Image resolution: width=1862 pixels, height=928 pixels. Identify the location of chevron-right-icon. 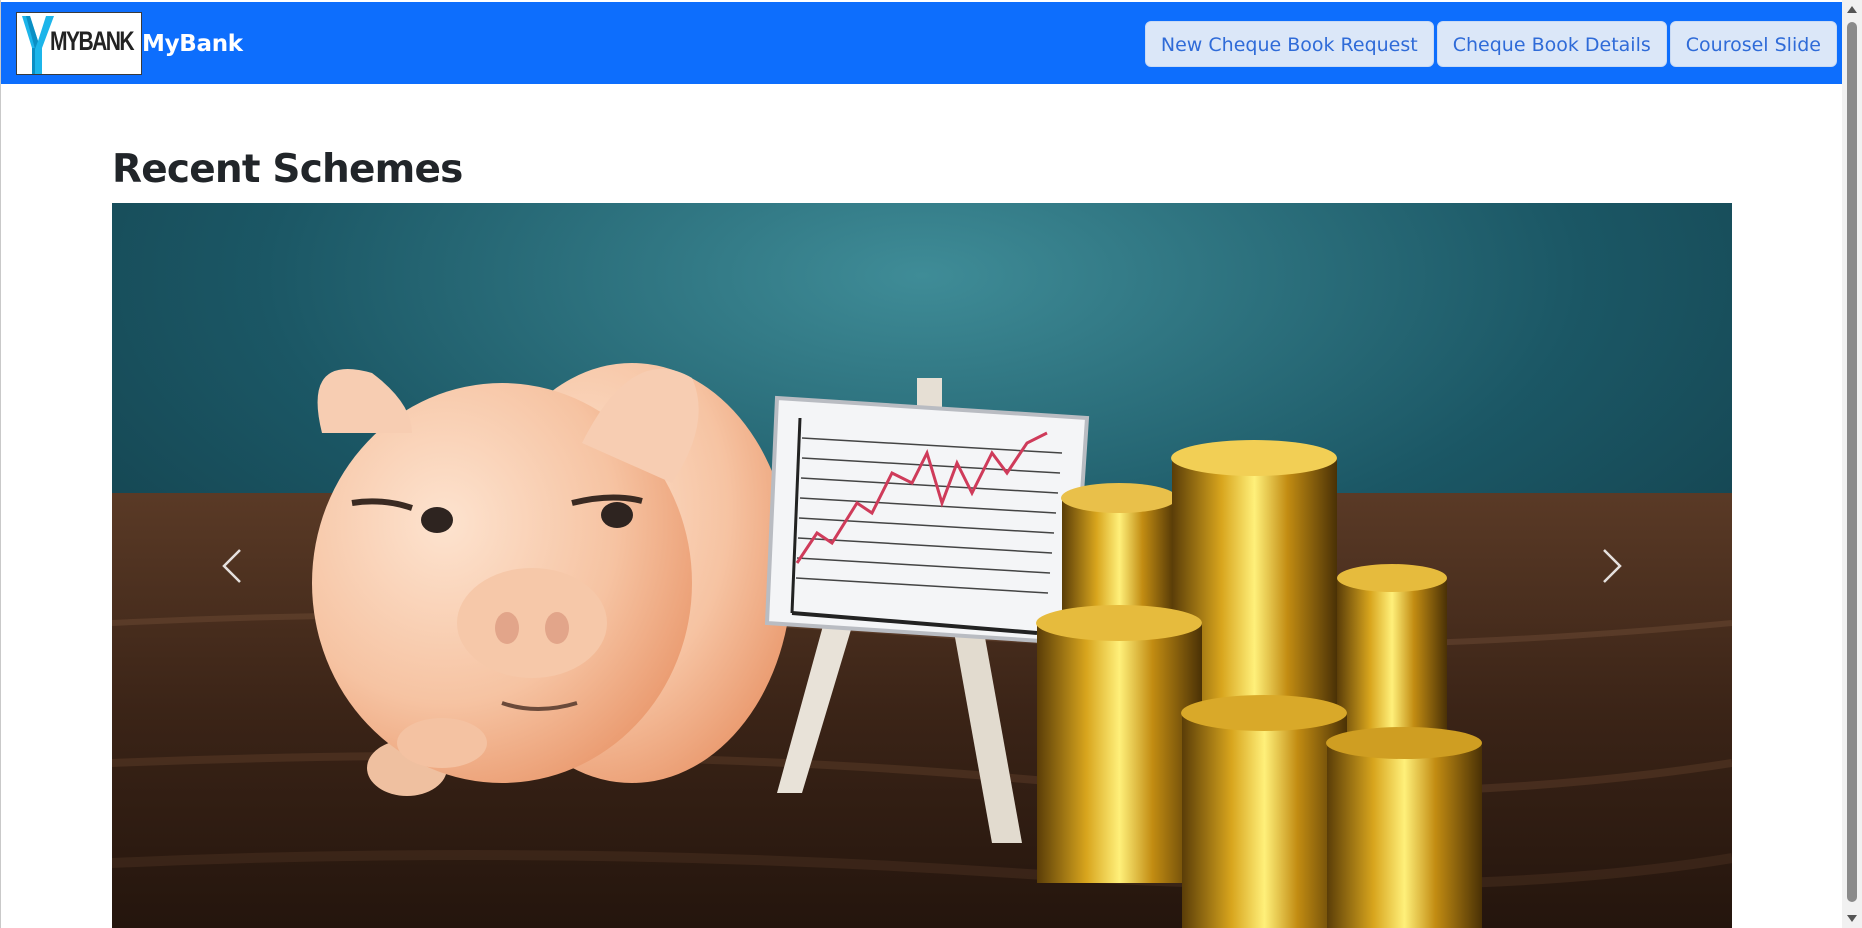
(1612, 565).